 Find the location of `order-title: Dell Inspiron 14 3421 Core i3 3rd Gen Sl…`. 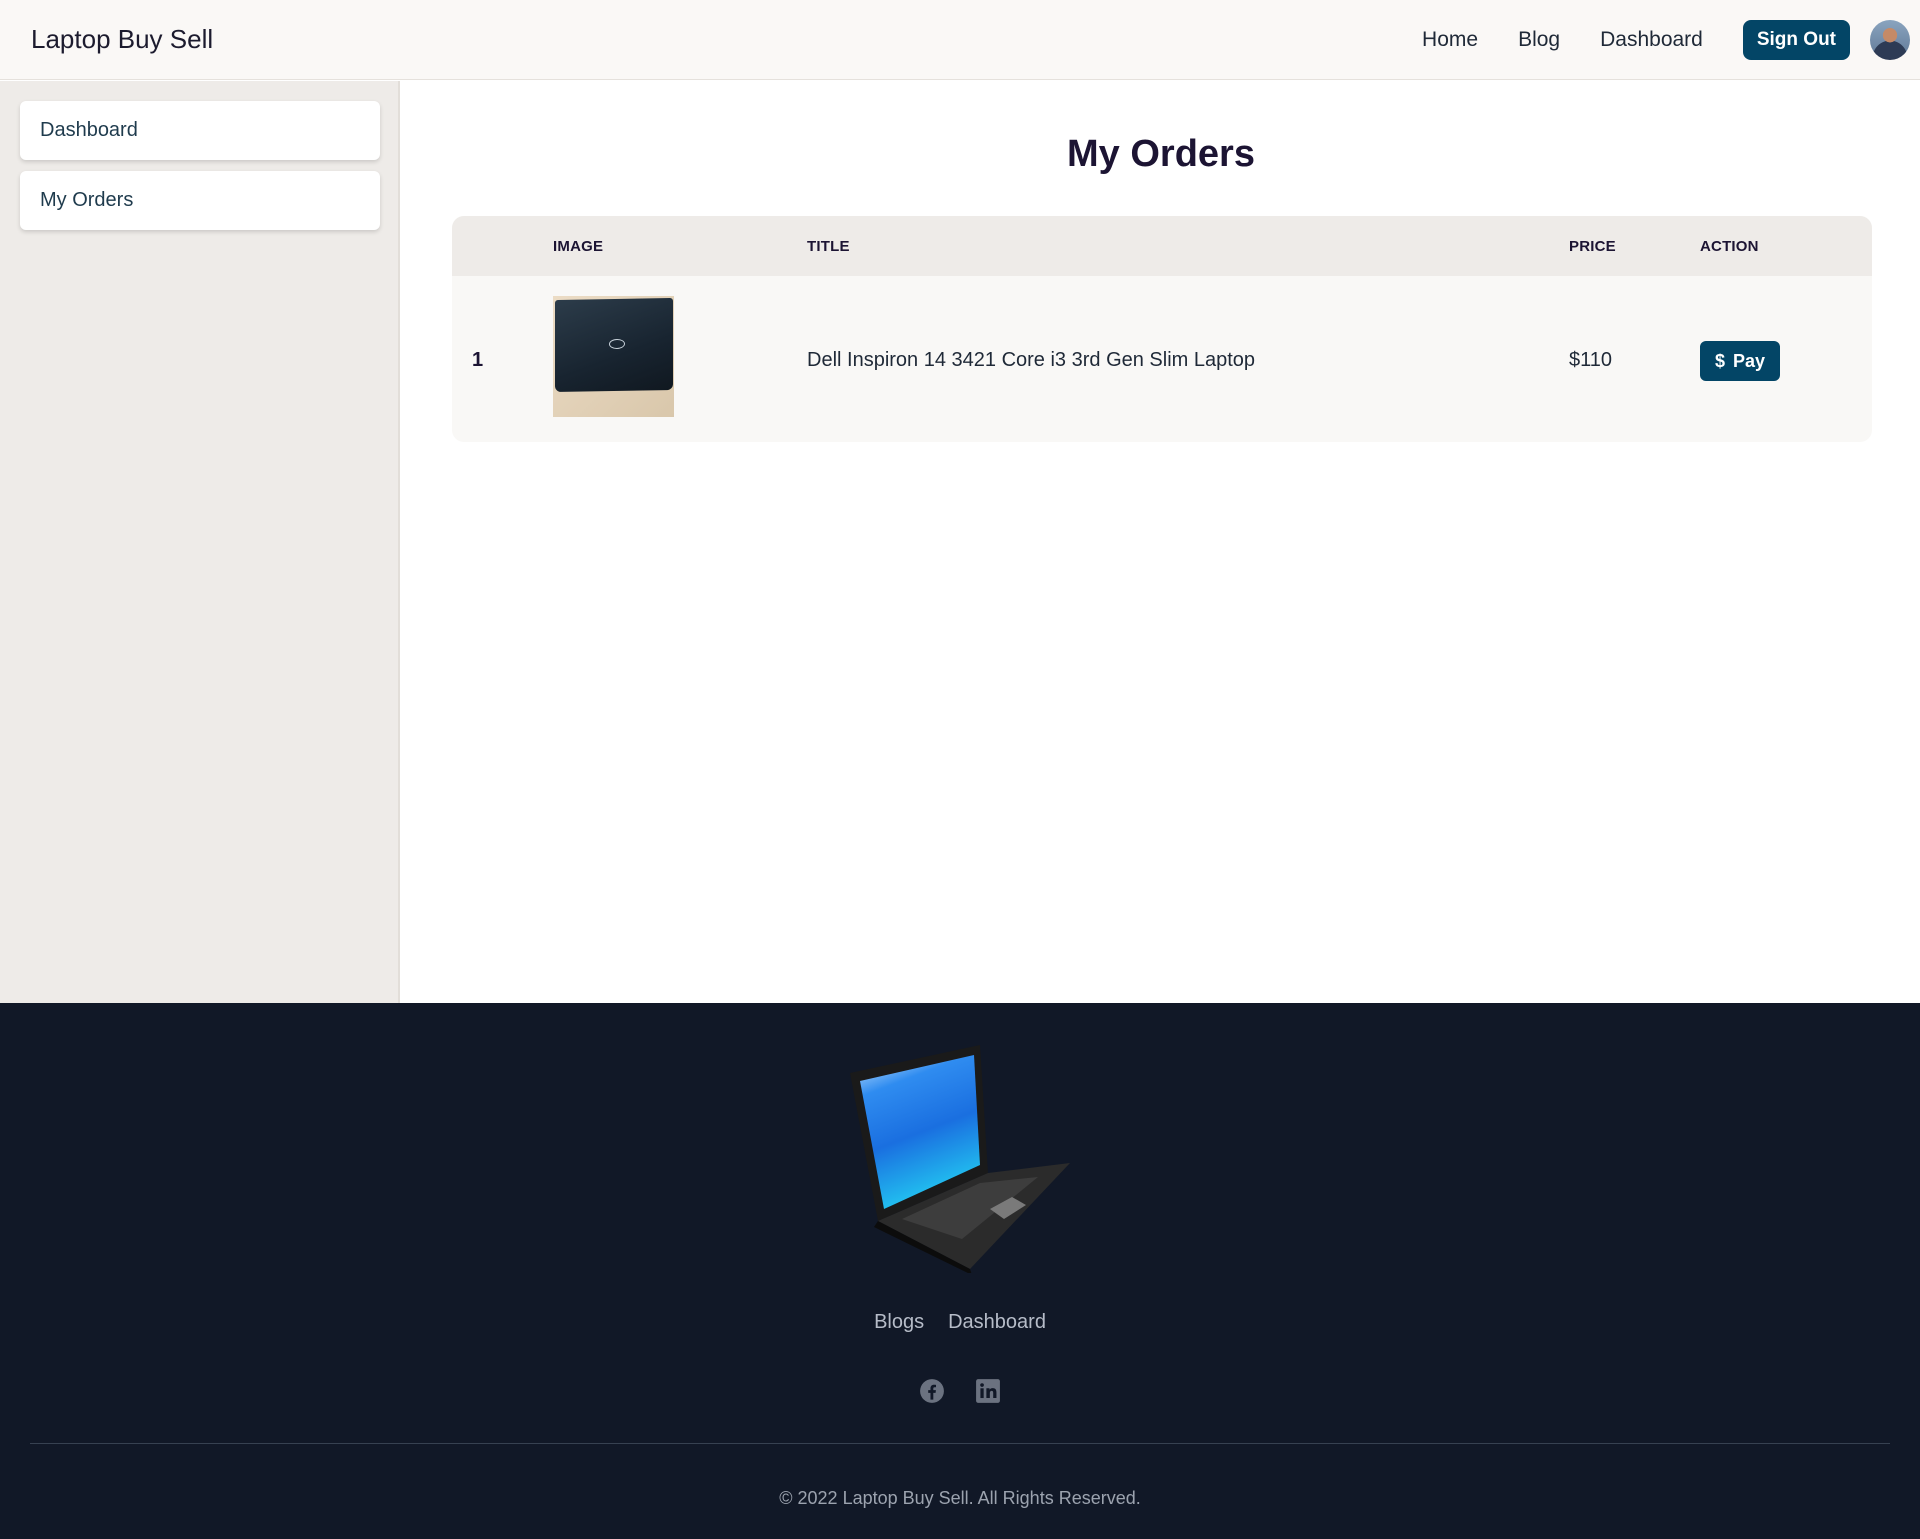

order-title: Dell Inspiron 14 3421 Core i3 3rd Gen Sl… is located at coordinates (1031, 360).